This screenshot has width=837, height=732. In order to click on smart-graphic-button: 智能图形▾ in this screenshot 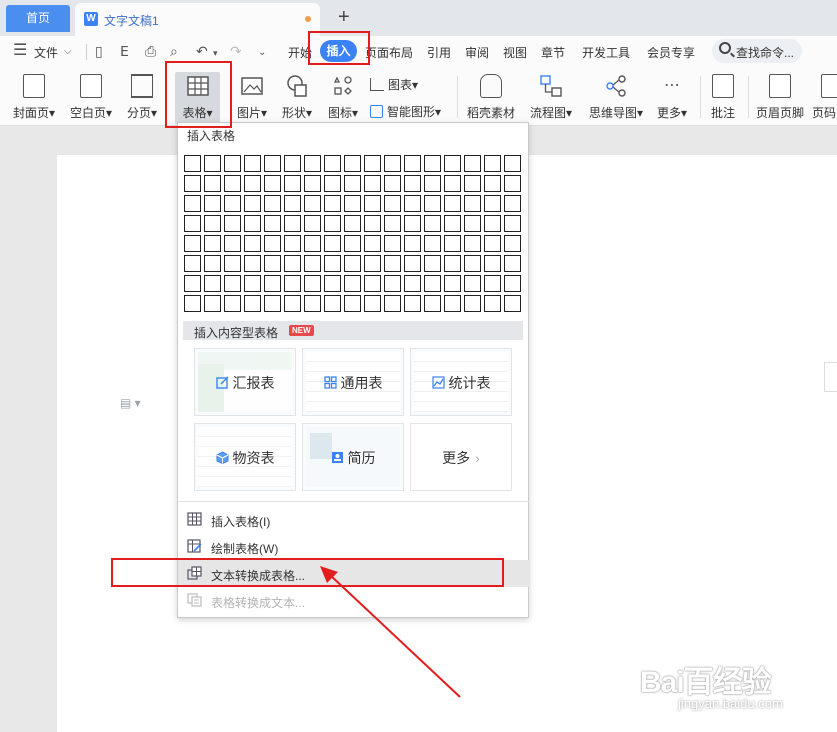, I will do `click(405, 111)`.